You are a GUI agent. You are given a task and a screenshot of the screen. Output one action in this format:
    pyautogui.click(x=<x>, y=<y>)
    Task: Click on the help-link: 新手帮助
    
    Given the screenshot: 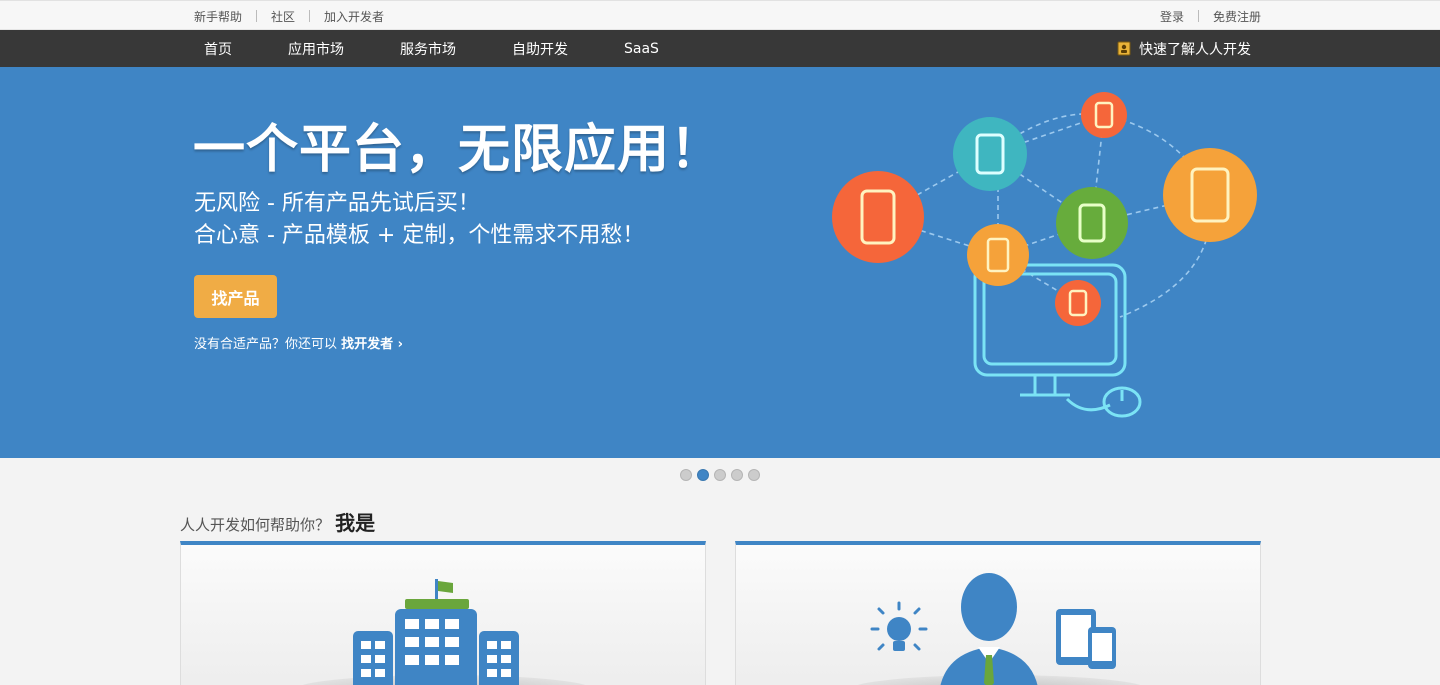 What is the action you would take?
    pyautogui.click(x=218, y=16)
    